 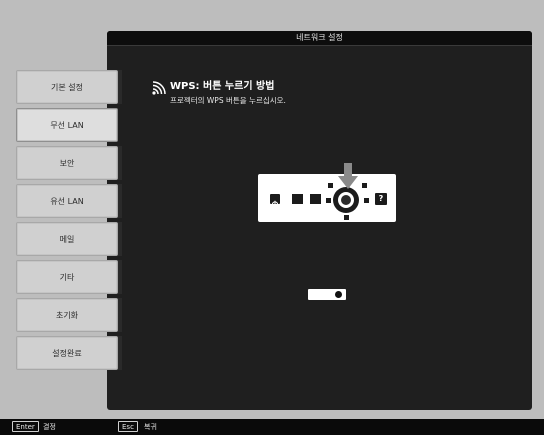 I want to click on sidebar-item-reset: 초기화, so click(x=67, y=315).